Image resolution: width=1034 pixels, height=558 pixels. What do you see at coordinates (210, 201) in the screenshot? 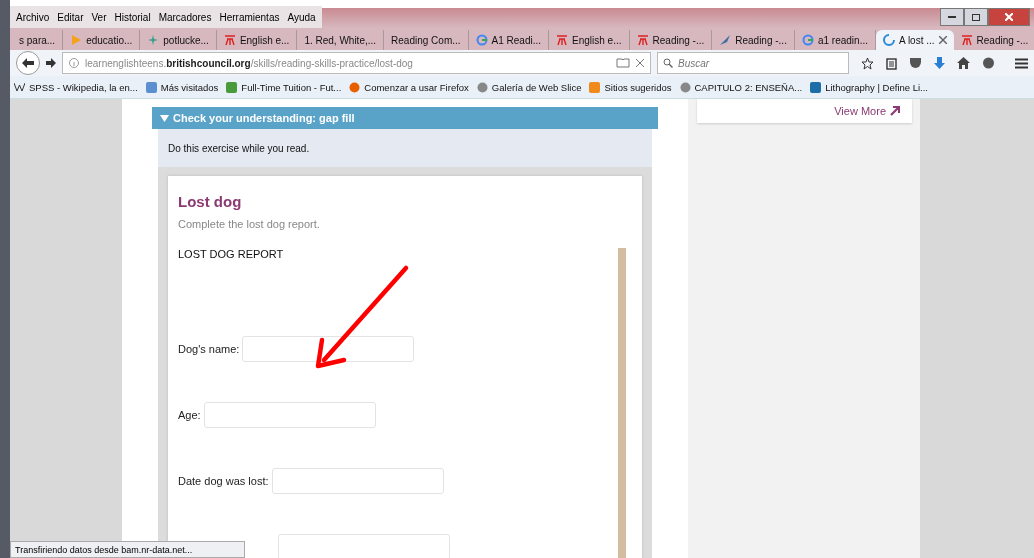
I see `exercise-title: Lost dog` at bounding box center [210, 201].